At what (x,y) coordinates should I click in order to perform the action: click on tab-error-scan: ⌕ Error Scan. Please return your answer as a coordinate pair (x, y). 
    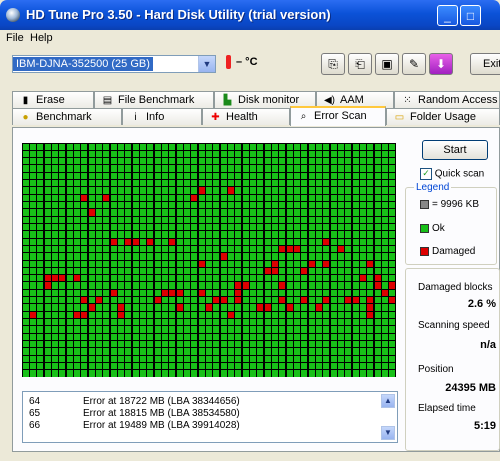
    Looking at the image, I should click on (338, 116).